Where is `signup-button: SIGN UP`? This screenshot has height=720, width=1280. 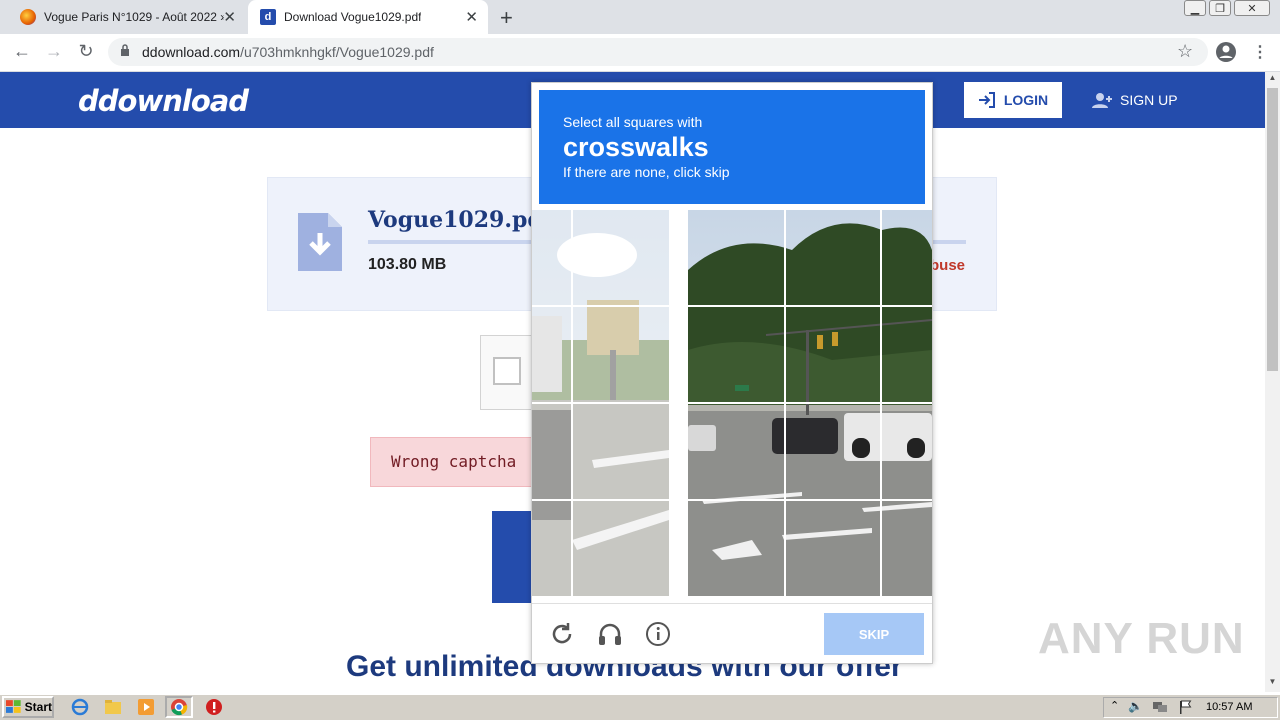
signup-button: SIGN UP is located at coordinates (1135, 100).